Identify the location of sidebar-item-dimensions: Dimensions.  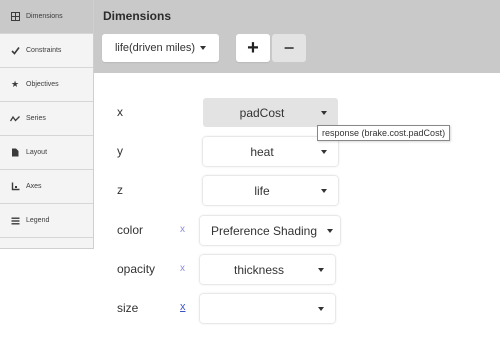
(46, 17).